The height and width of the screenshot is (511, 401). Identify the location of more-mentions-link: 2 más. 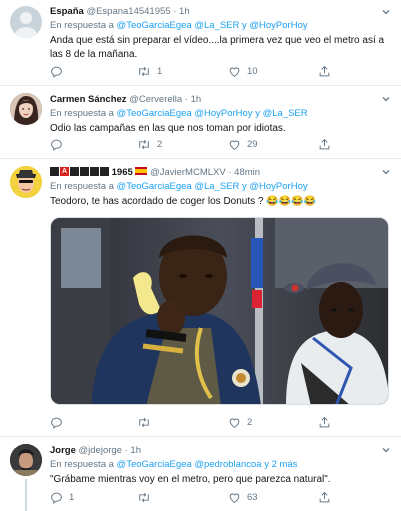
(285, 464).